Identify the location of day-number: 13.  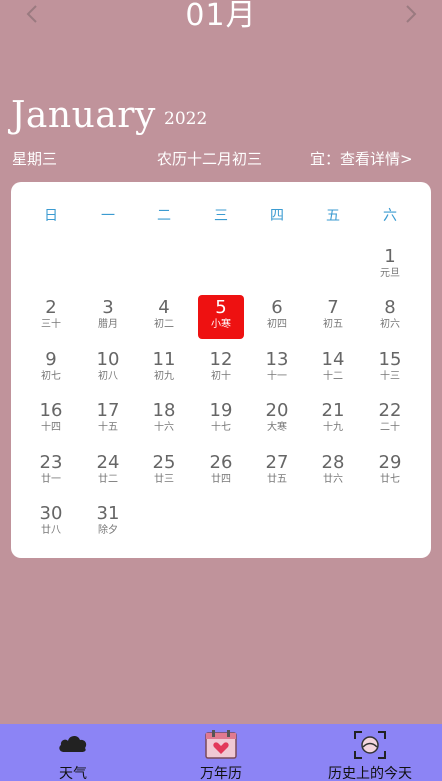
(277, 359).